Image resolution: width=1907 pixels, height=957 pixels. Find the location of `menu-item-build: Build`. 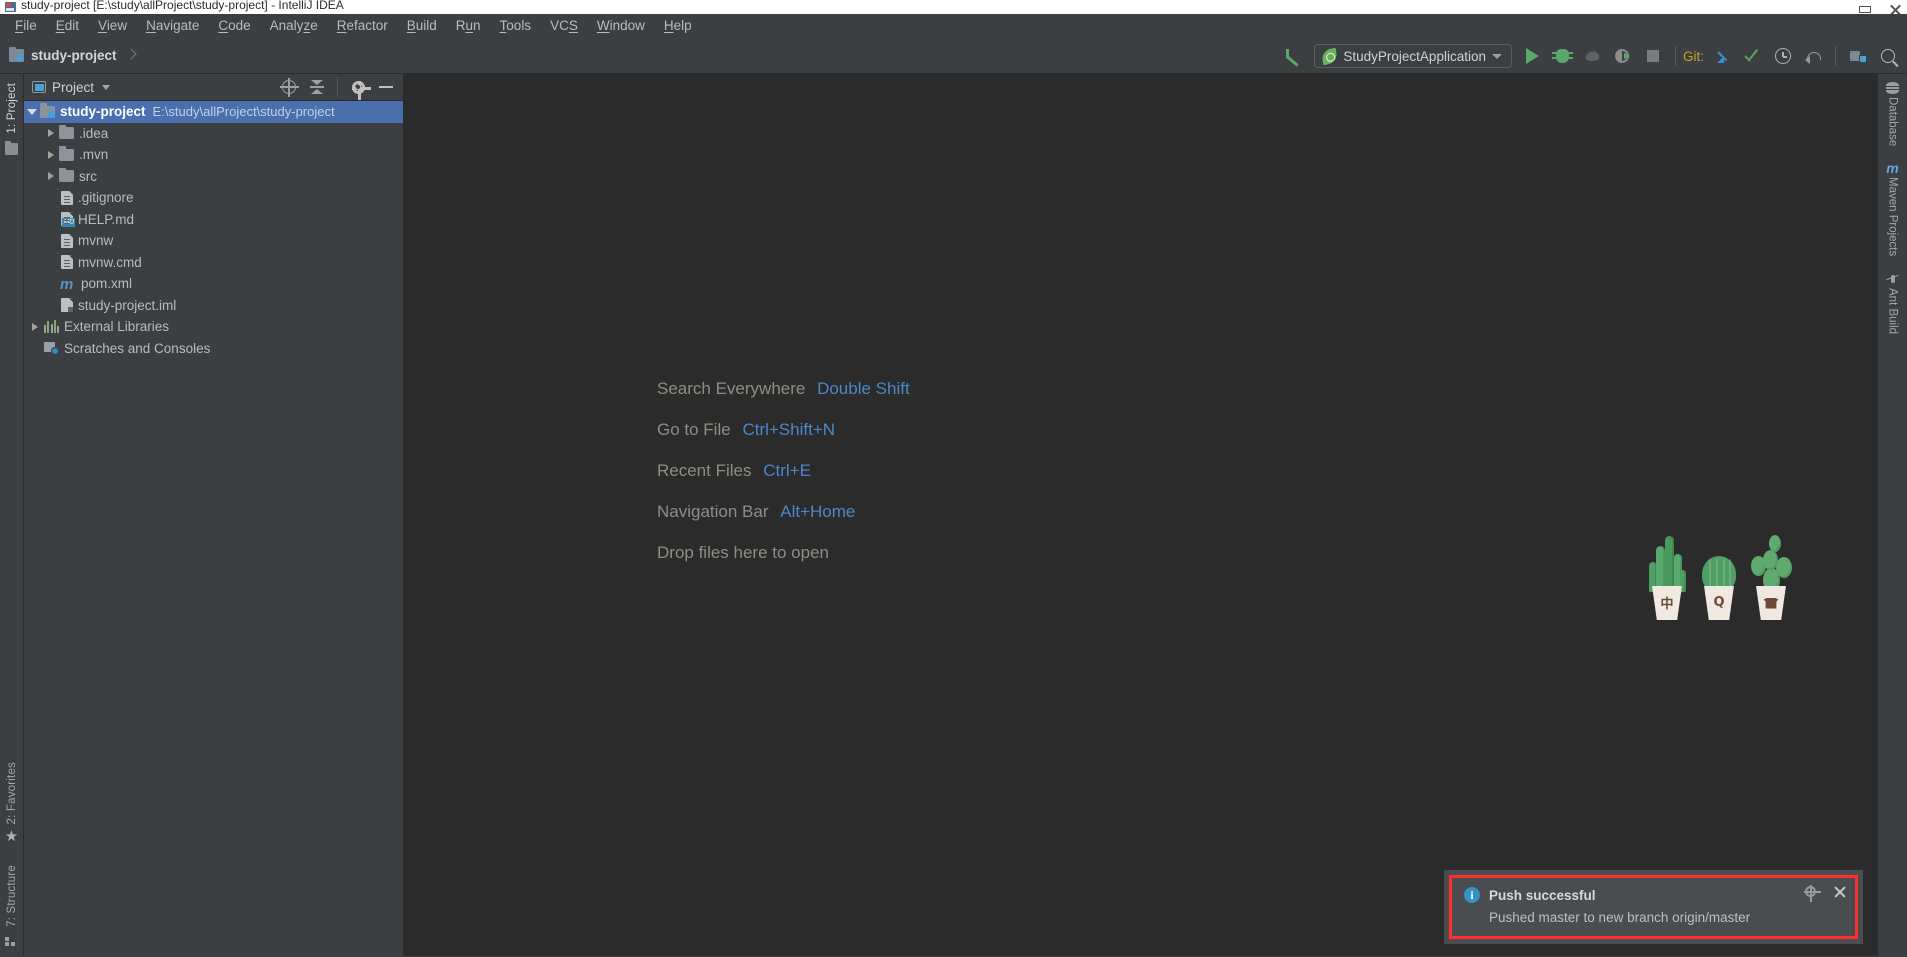

menu-item-build: Build is located at coordinates (422, 26).